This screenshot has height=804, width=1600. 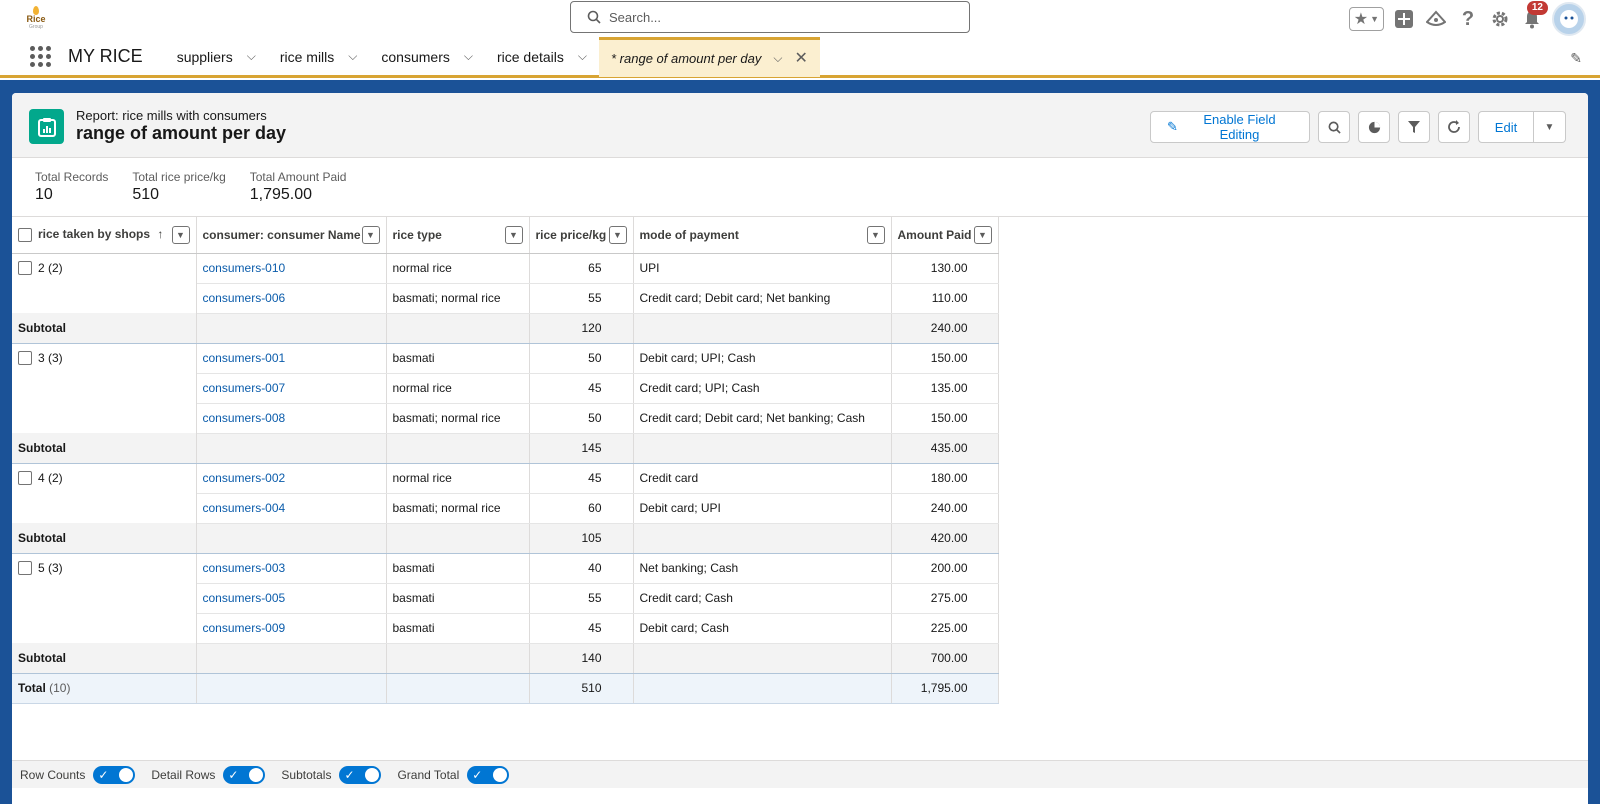 What do you see at coordinates (94, 234) in the screenshot?
I see `col-header-label: rice taken by shops` at bounding box center [94, 234].